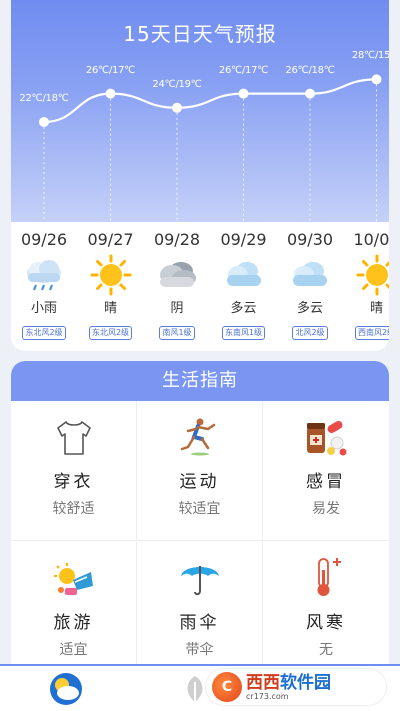 The width and height of the screenshot is (400, 711). Describe the element at coordinates (326, 482) in the screenshot. I see `guide-item-title: 感冒` at that location.